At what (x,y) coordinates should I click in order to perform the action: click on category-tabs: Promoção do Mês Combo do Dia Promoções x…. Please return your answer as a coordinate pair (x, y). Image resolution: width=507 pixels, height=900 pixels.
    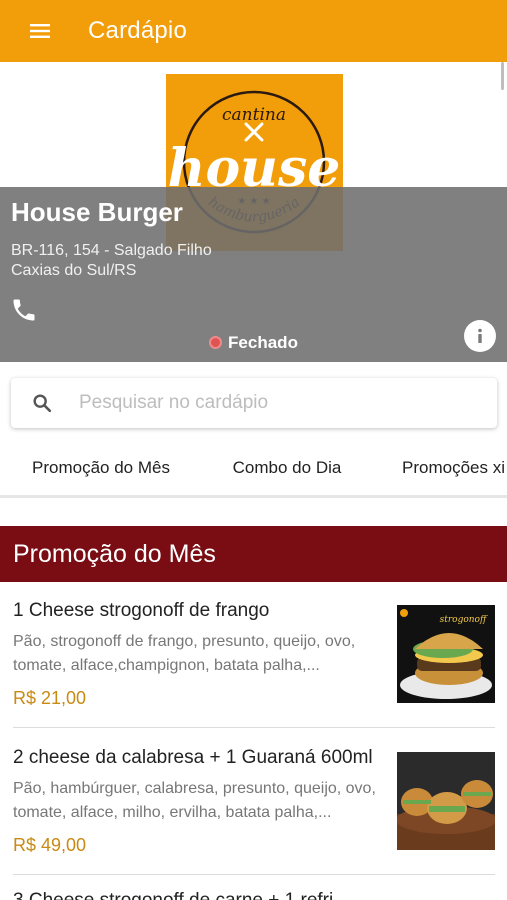
    Looking at the image, I should click on (253, 469).